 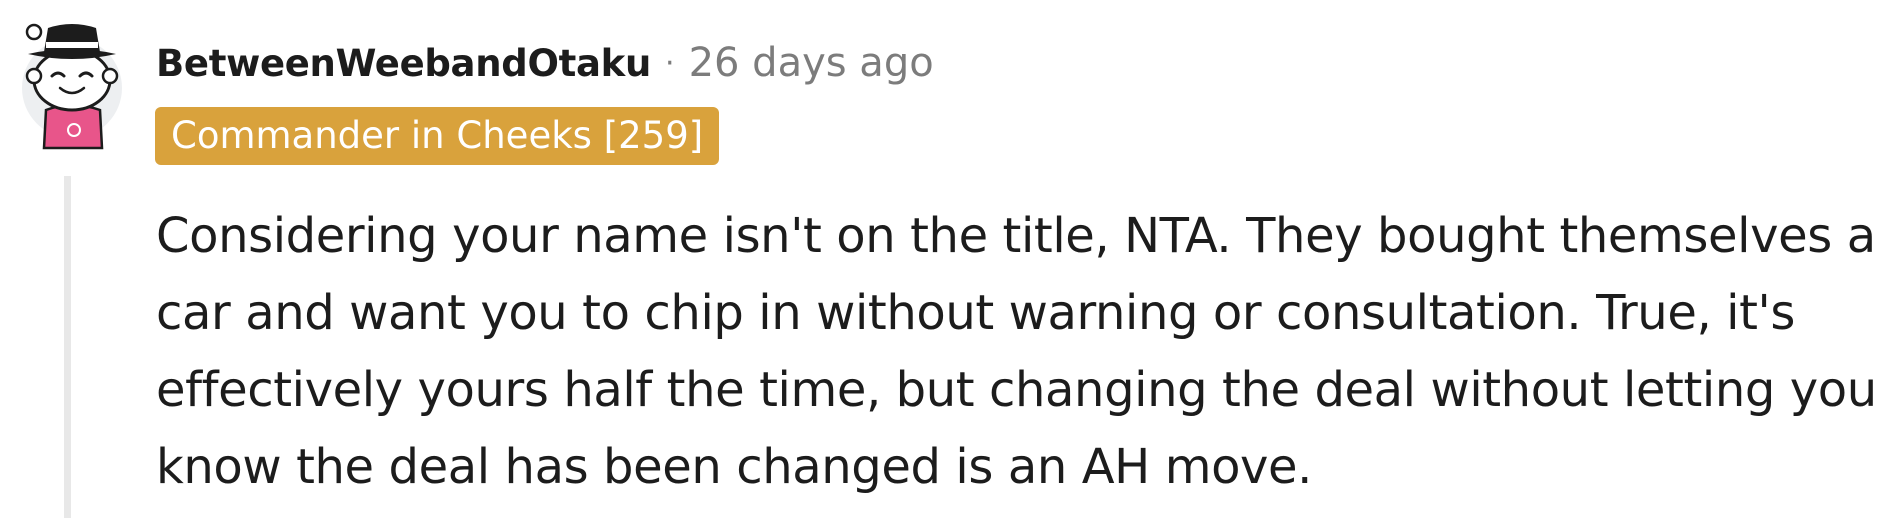 What do you see at coordinates (67, 347) in the screenshot?
I see `thread-collapse-line` at bounding box center [67, 347].